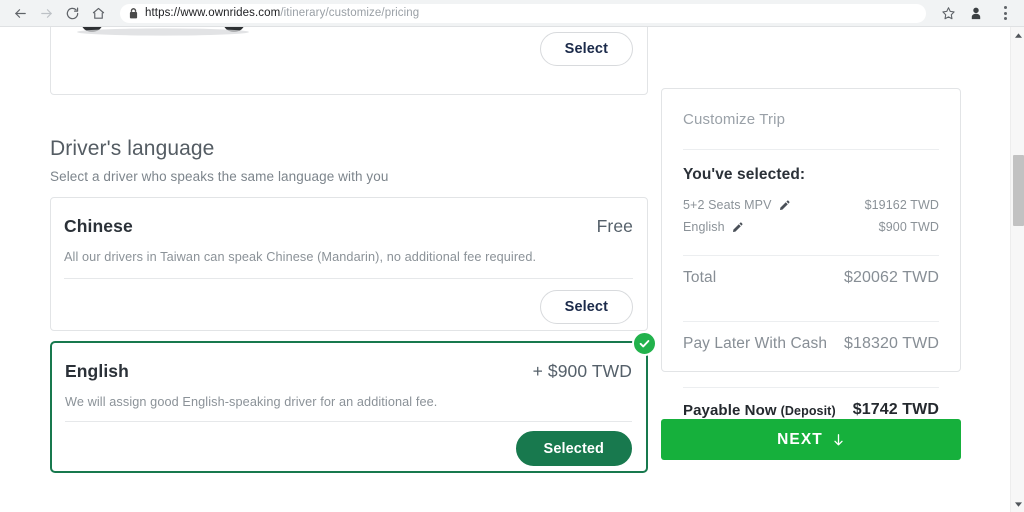 The image size is (1024, 512). What do you see at coordinates (811, 227) in the screenshot?
I see `list-item: English $900 TWD` at bounding box center [811, 227].